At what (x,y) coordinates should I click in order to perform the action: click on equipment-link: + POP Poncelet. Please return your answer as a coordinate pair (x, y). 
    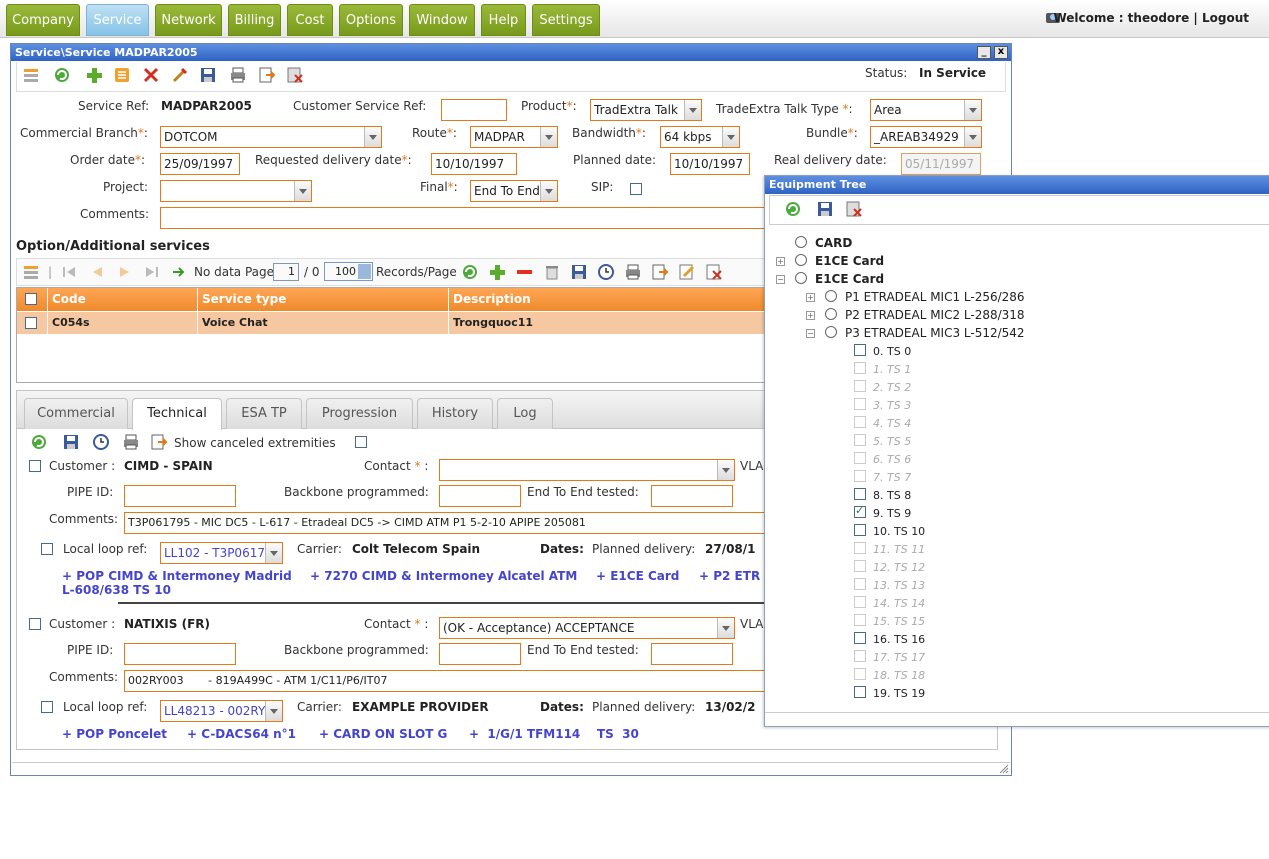
    Looking at the image, I should click on (114, 734).